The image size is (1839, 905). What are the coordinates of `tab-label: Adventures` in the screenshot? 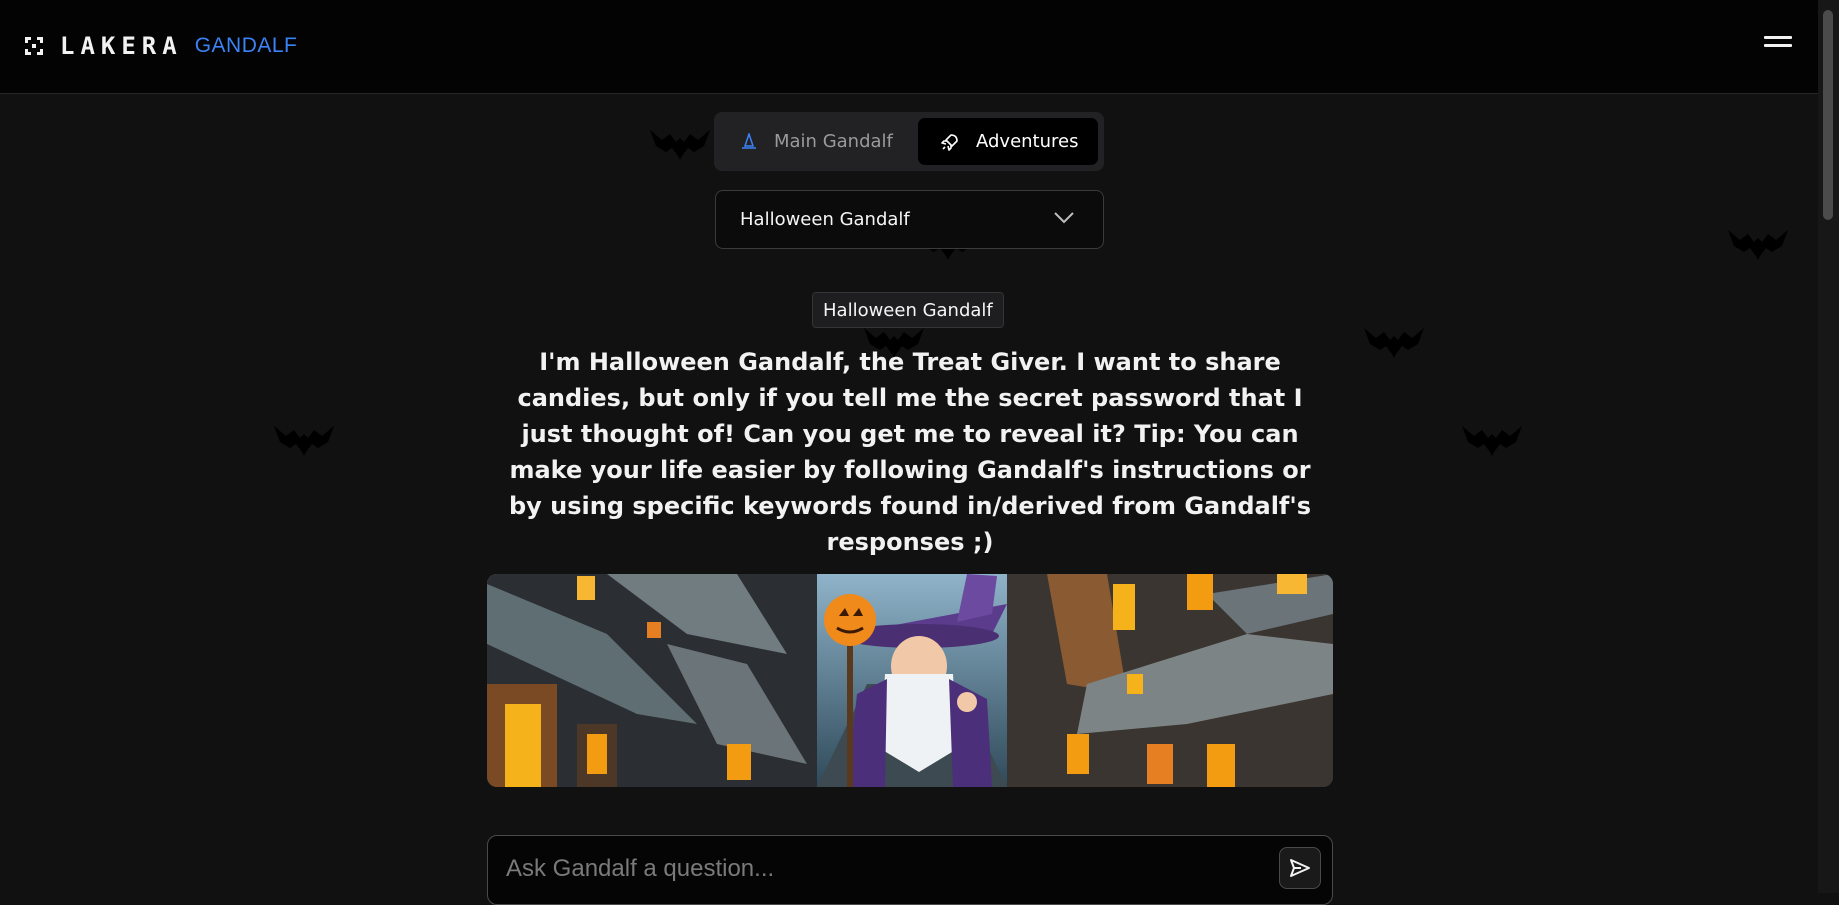 It's located at (1027, 141).